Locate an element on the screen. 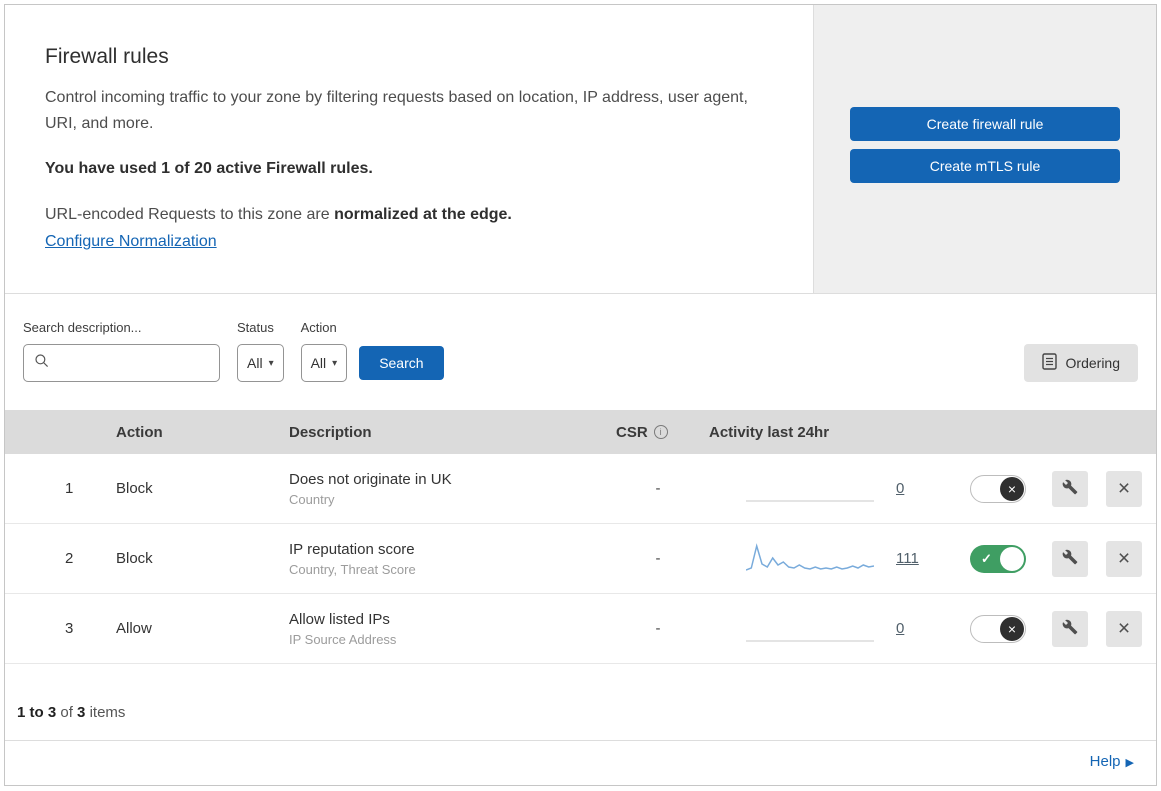  col-activity: Activity last 24hr is located at coordinates (769, 432).